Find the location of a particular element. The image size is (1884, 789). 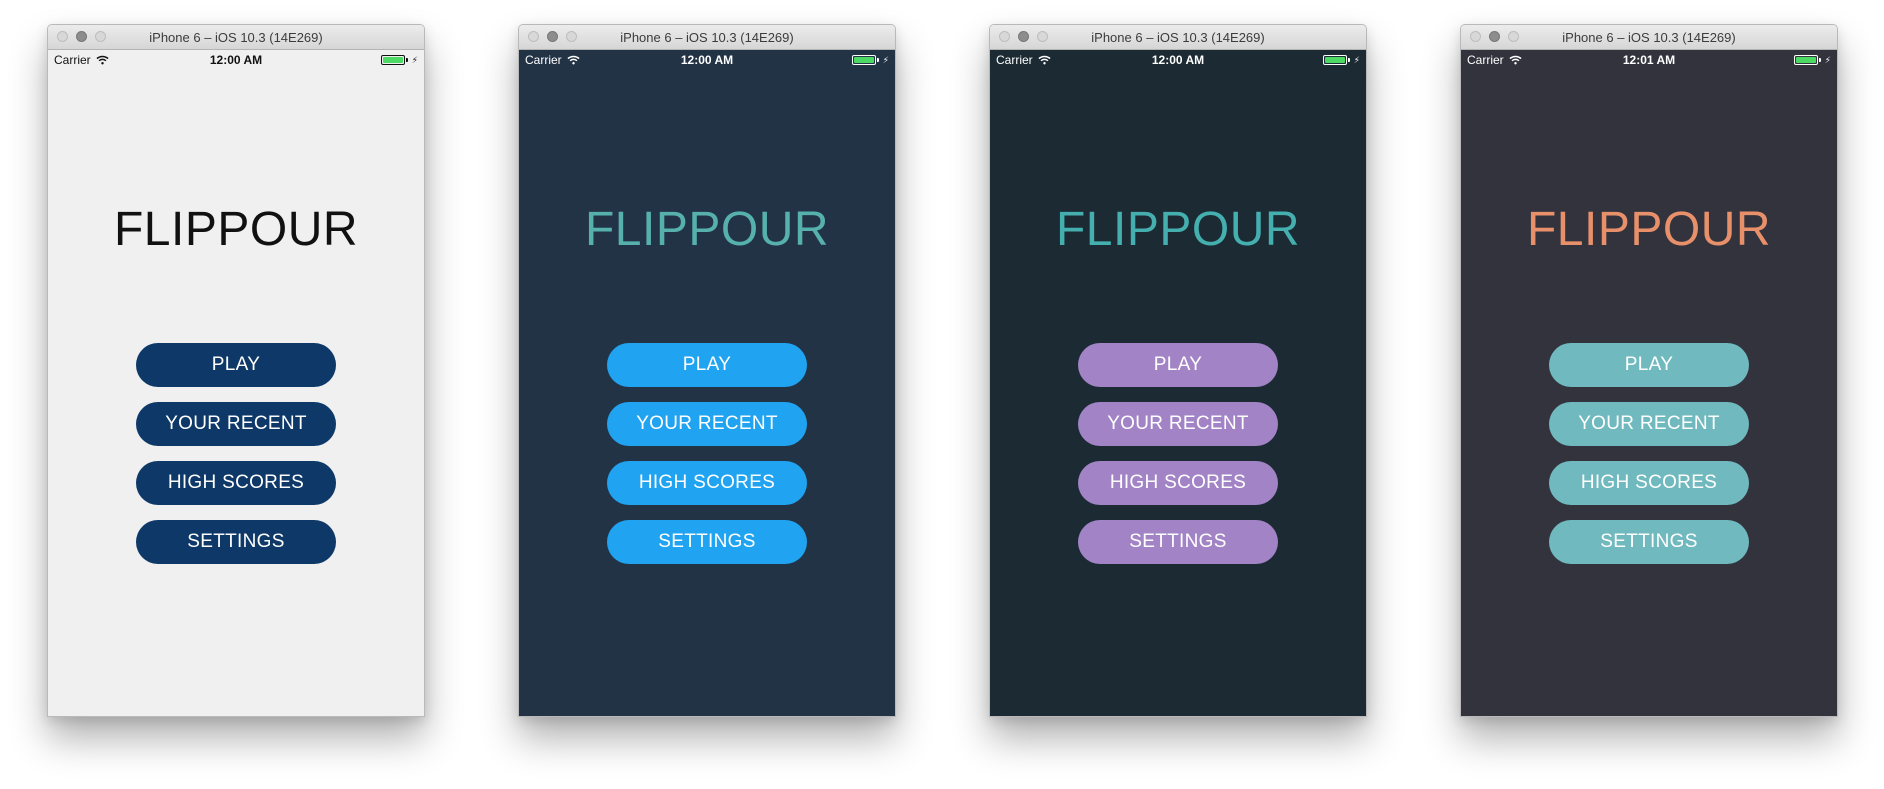

status-time: 12:01 AM is located at coordinates (1649, 60).